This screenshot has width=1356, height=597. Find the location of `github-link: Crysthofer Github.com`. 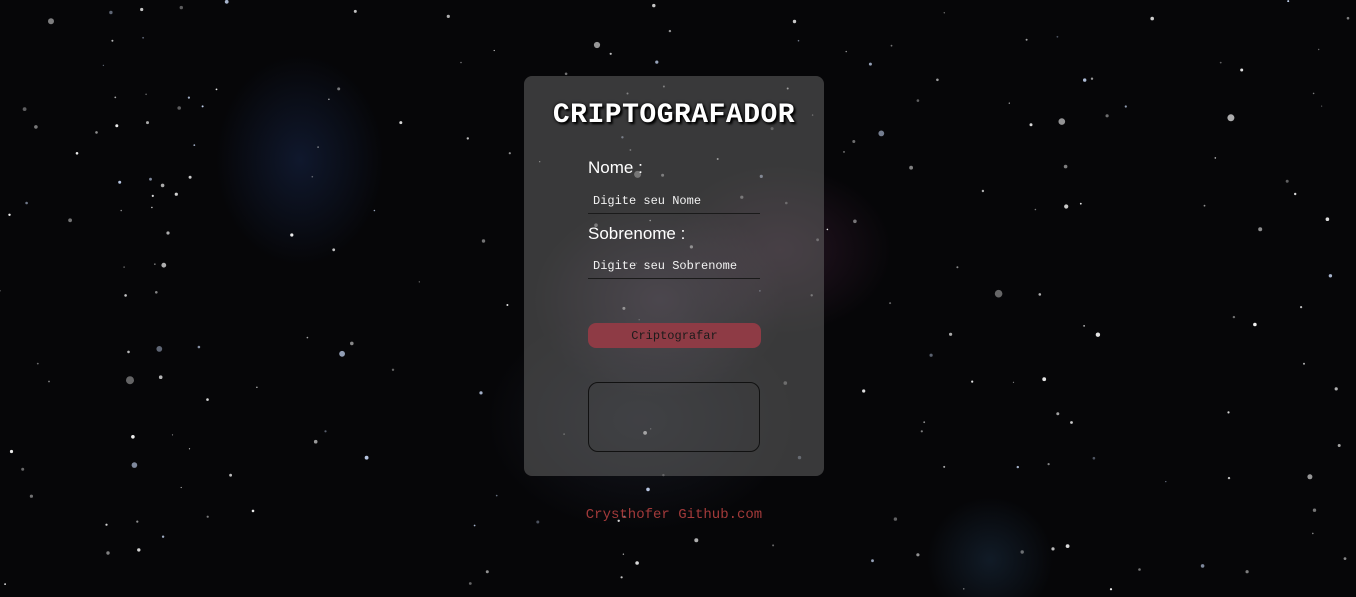

github-link: Crysthofer Github.com is located at coordinates (678, 515).